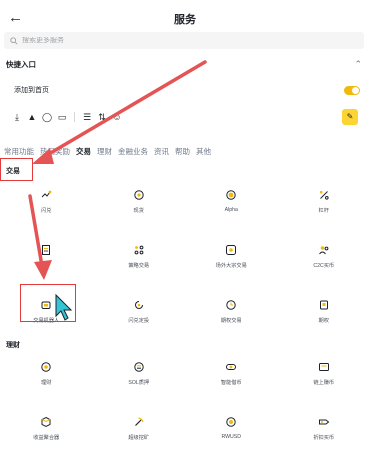 This screenshot has width=370, height=457. Describe the element at coordinates (358, 64) in the screenshot. I see `chevron-up-icon: ⌃` at that location.